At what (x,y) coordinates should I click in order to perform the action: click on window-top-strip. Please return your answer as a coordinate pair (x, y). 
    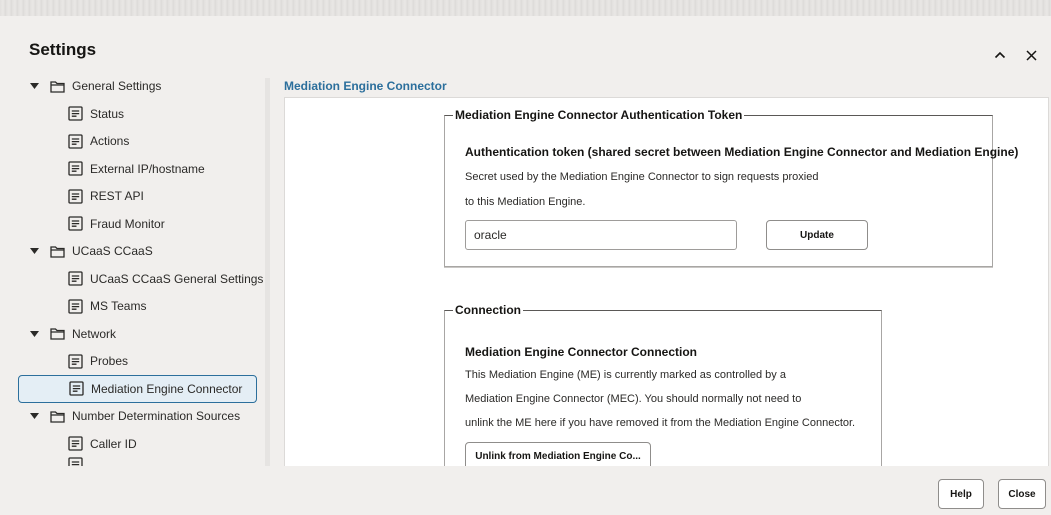
    Looking at the image, I should click on (525, 8).